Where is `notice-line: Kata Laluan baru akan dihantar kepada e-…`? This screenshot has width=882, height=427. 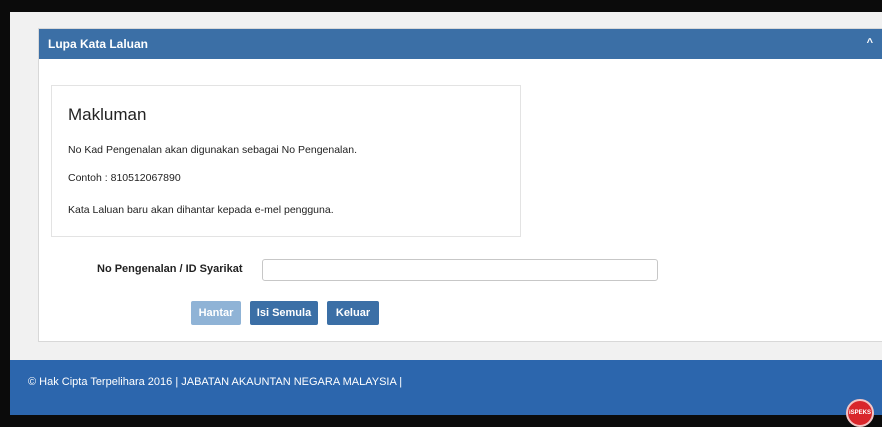 notice-line: Kata Laluan baru akan dihantar kepada e-… is located at coordinates (201, 210).